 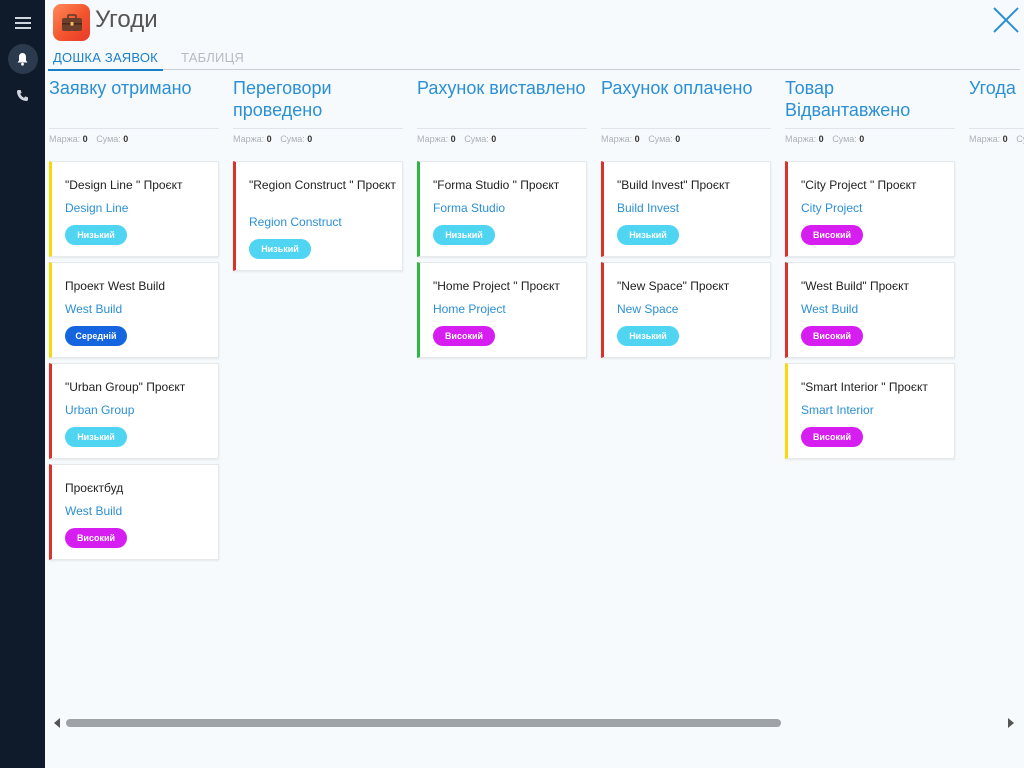 I want to click on deal-title: "New Space" Проєкт, so click(x=673, y=286).